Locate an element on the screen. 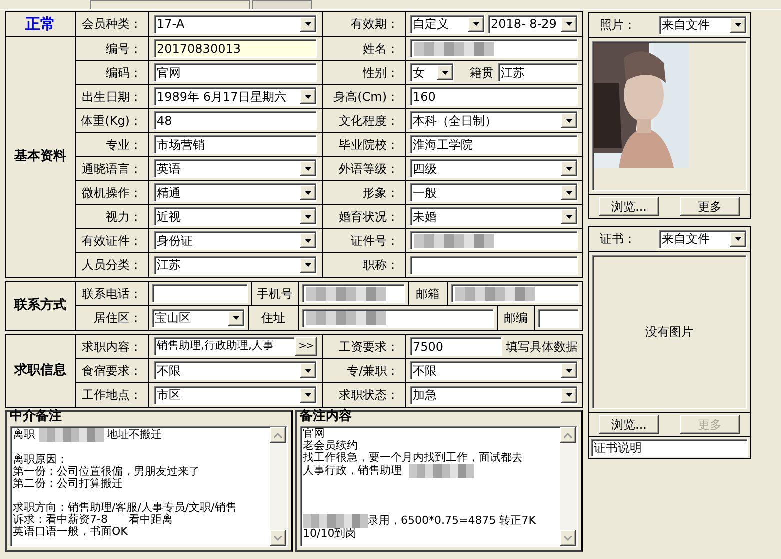 Image resolution: width=781 pixels, height=559 pixels. chevron-down-icon is located at coordinates (568, 538).